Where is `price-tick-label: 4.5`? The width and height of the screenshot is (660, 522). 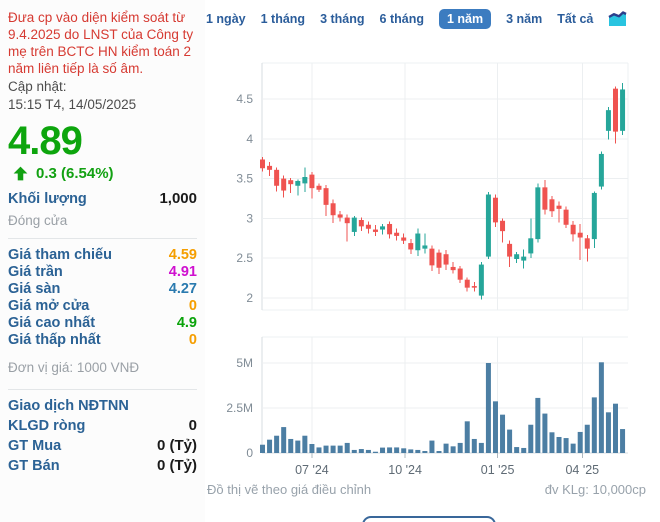
price-tick-label: 4.5 is located at coordinates (244, 99).